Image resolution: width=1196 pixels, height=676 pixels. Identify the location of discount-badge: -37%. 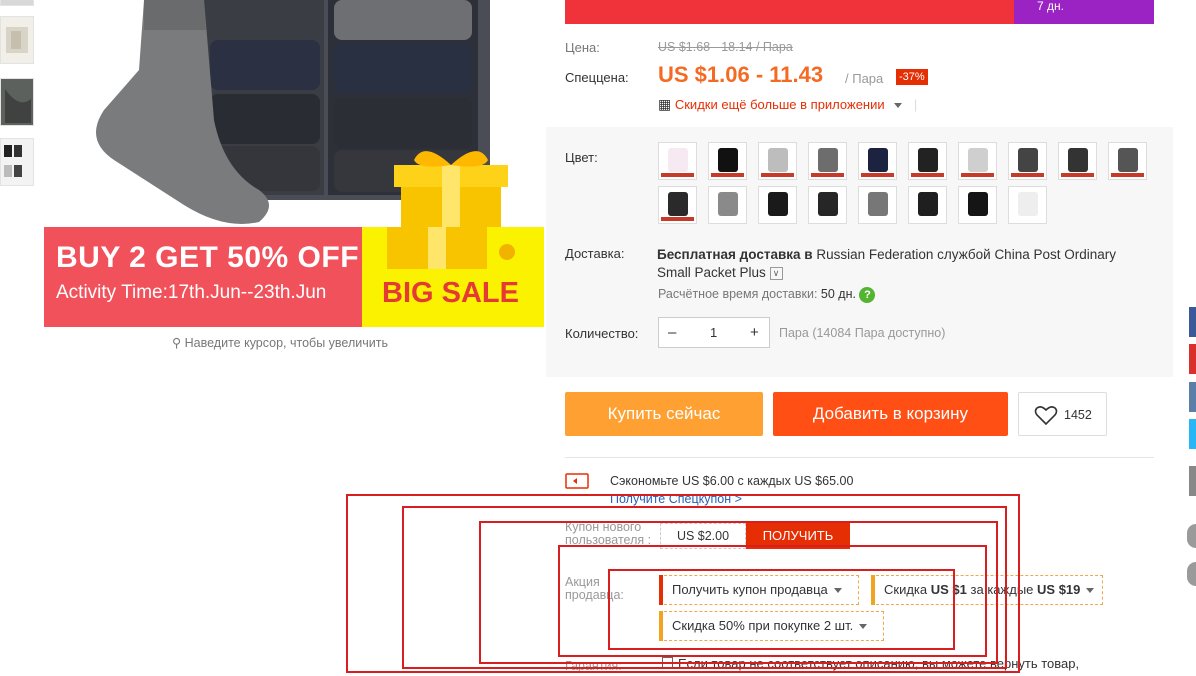
(912, 77).